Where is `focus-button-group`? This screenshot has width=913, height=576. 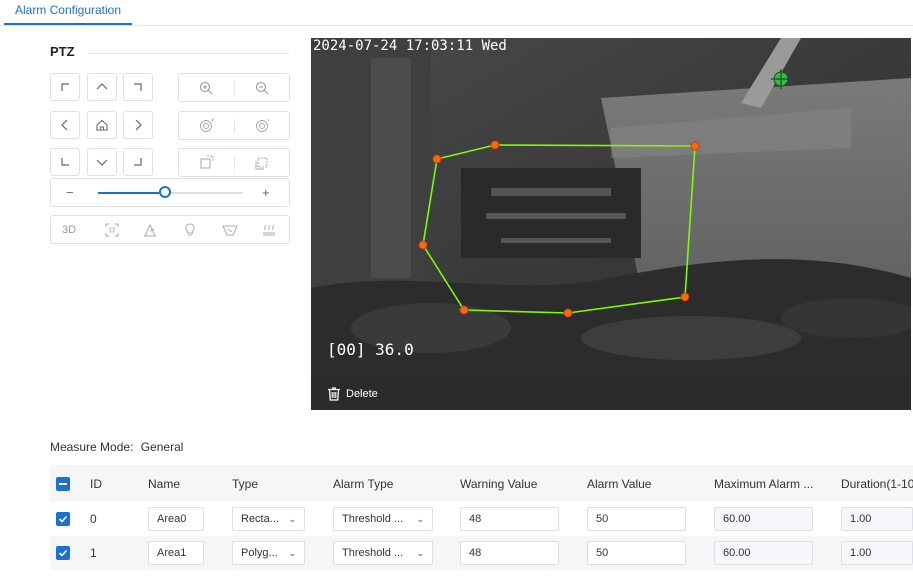 focus-button-group is located at coordinates (234, 125).